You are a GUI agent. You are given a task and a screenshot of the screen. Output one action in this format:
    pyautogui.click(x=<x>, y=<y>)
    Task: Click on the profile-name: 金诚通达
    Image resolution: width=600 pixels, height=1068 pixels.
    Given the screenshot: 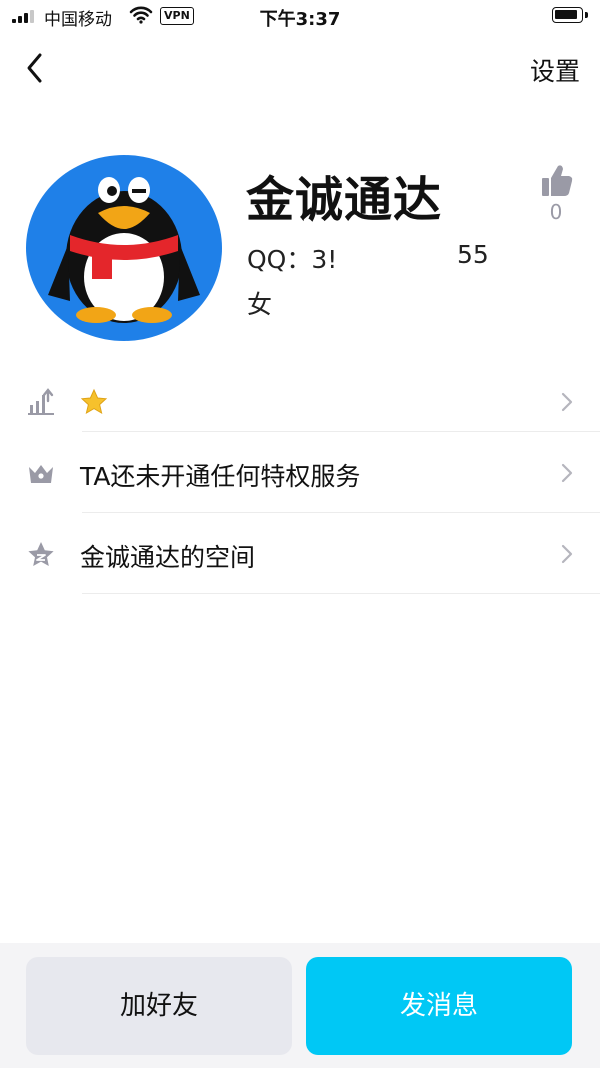 What is the action you would take?
    pyautogui.click(x=344, y=200)
    